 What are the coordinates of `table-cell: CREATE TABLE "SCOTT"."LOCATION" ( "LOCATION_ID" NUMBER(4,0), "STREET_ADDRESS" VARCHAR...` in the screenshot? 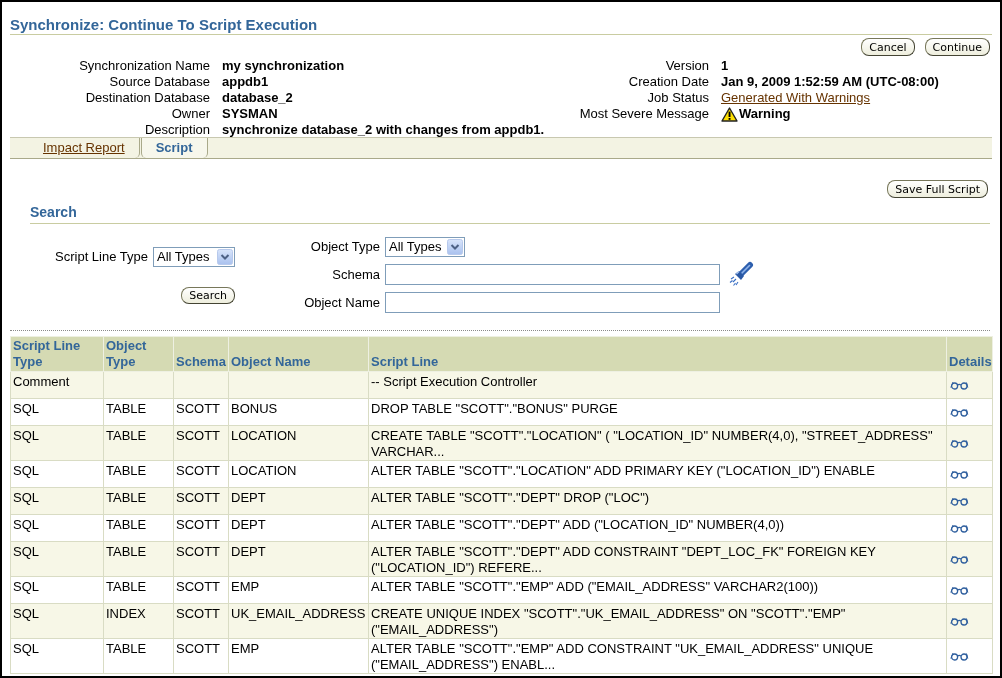 It's located at (657, 443).